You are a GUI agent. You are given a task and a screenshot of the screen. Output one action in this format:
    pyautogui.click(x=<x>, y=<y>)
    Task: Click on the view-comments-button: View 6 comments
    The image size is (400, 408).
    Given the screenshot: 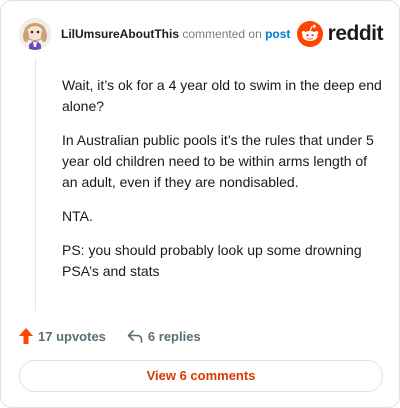 What is the action you would take?
    pyautogui.click(x=201, y=376)
    